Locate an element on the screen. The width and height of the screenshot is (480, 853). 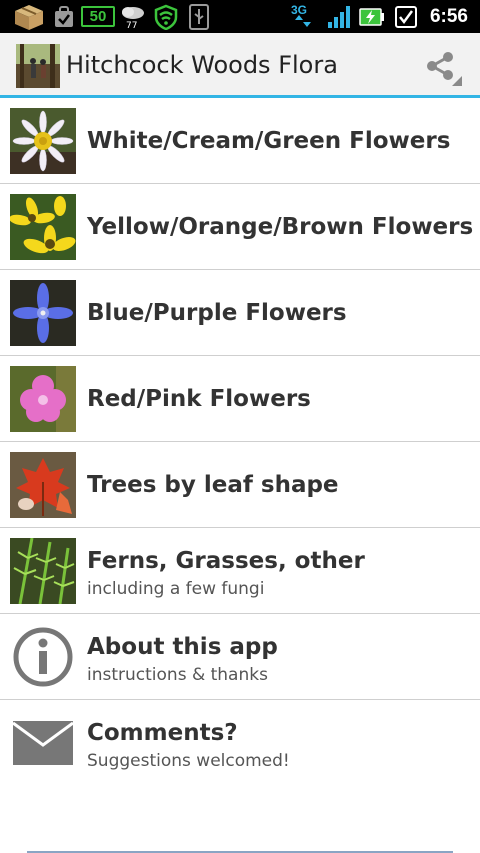
page-title: Hitchcock Woods Flora is located at coordinates (202, 65).